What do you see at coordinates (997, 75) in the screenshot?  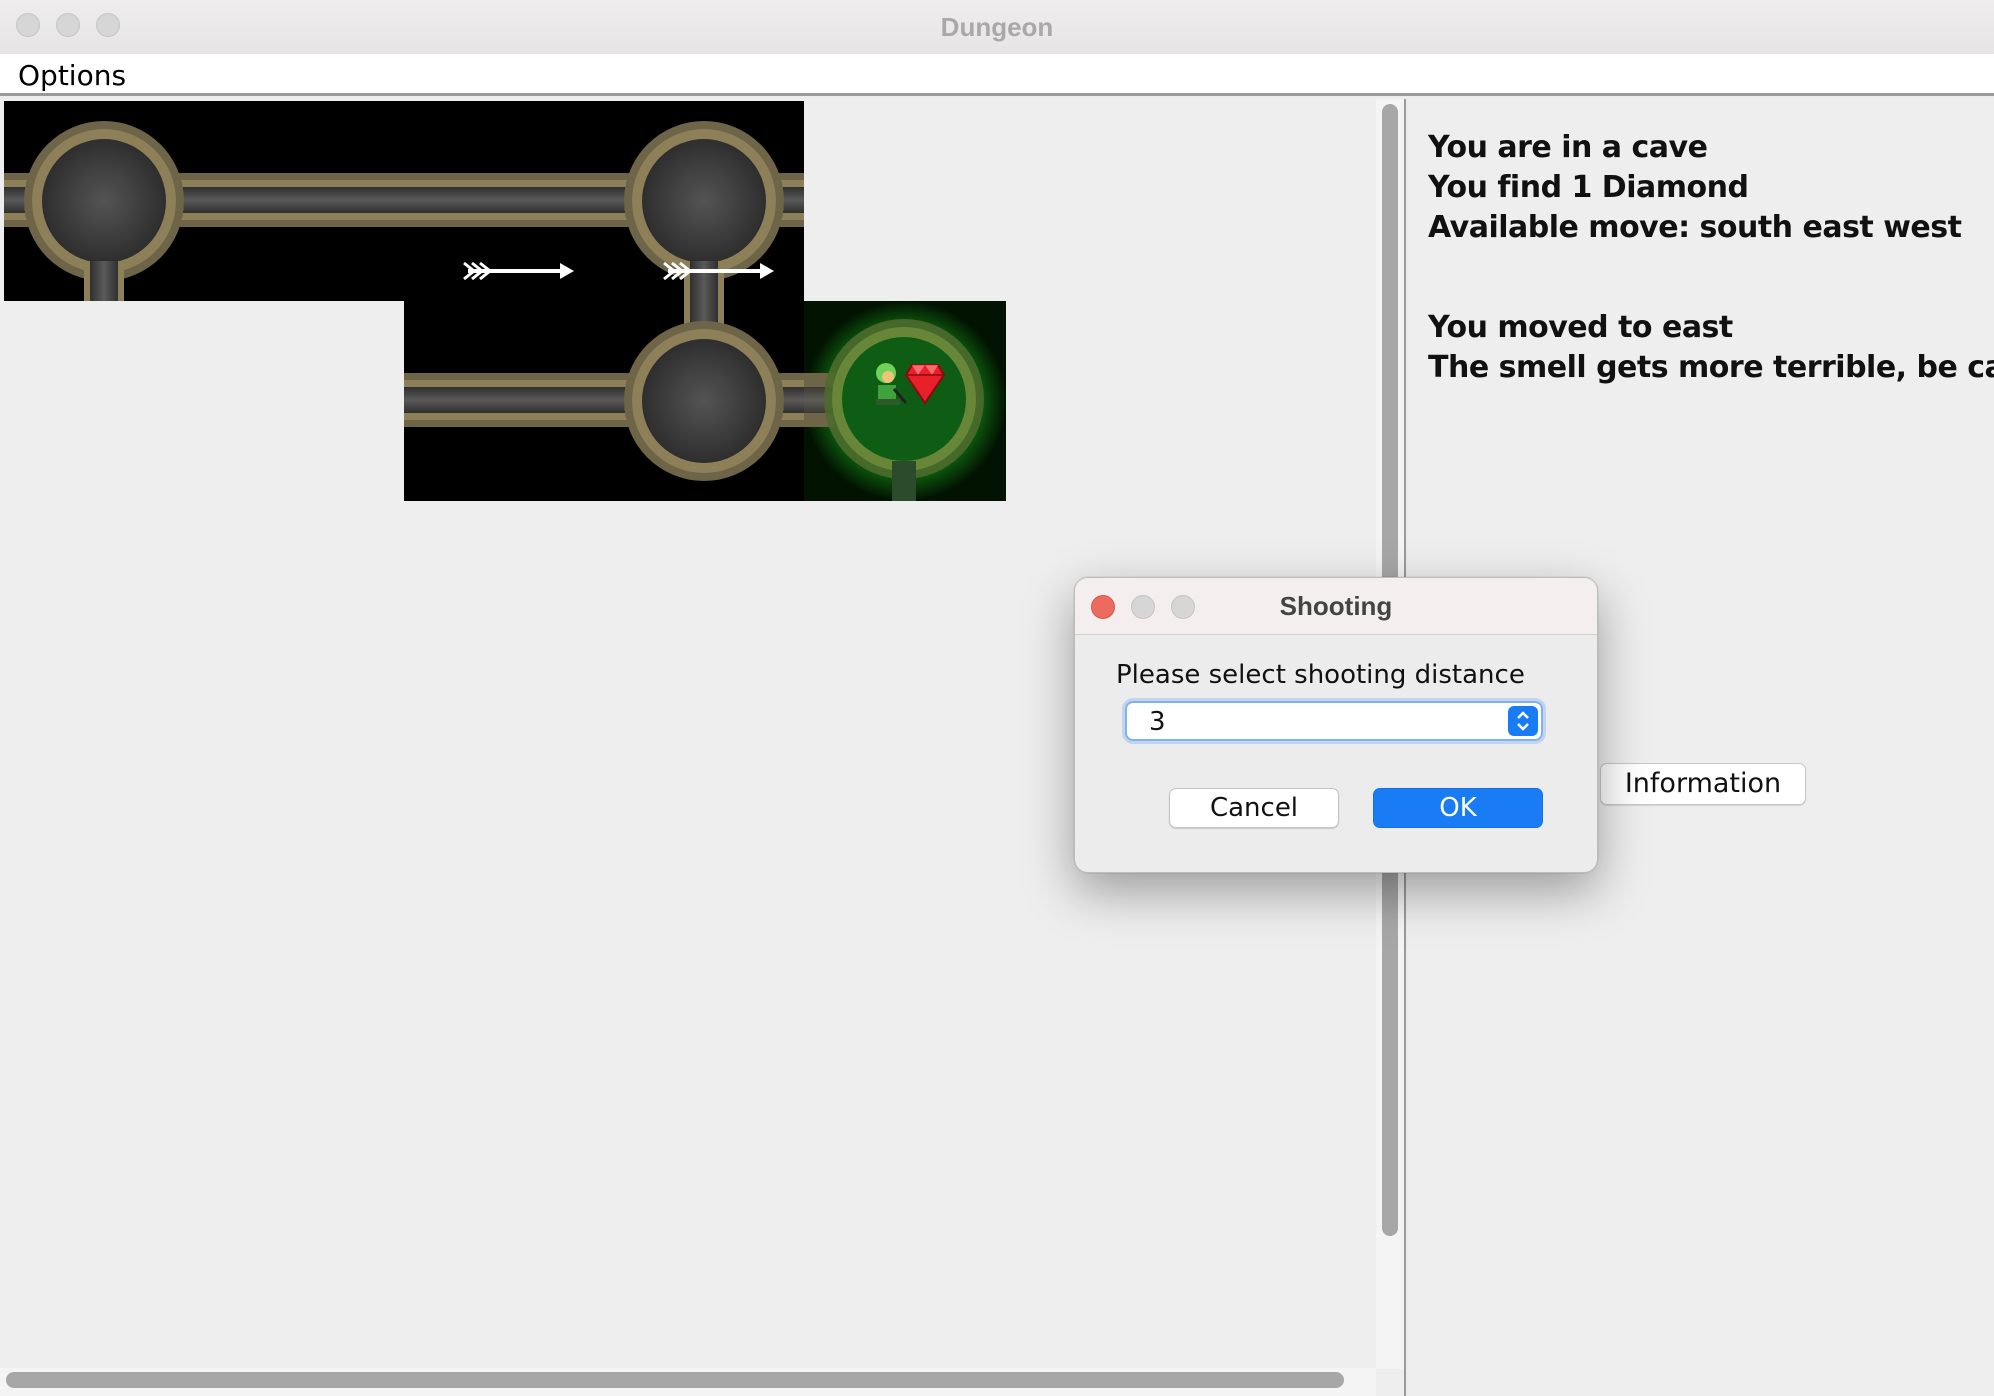 I see `menu-bar: Options` at bounding box center [997, 75].